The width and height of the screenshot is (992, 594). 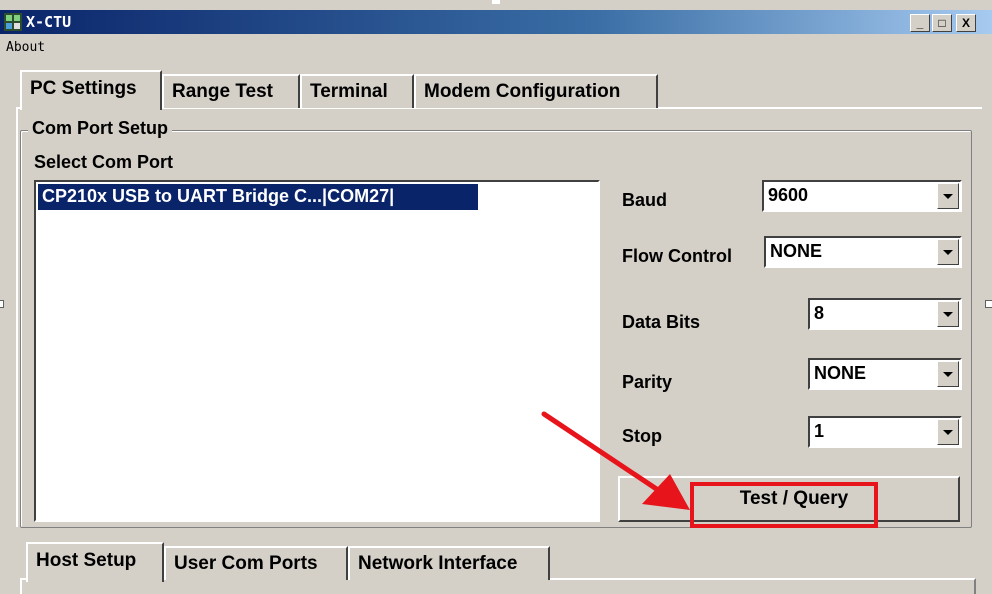 I want to click on tab-network-interface: Network Interface, so click(x=449, y=563).